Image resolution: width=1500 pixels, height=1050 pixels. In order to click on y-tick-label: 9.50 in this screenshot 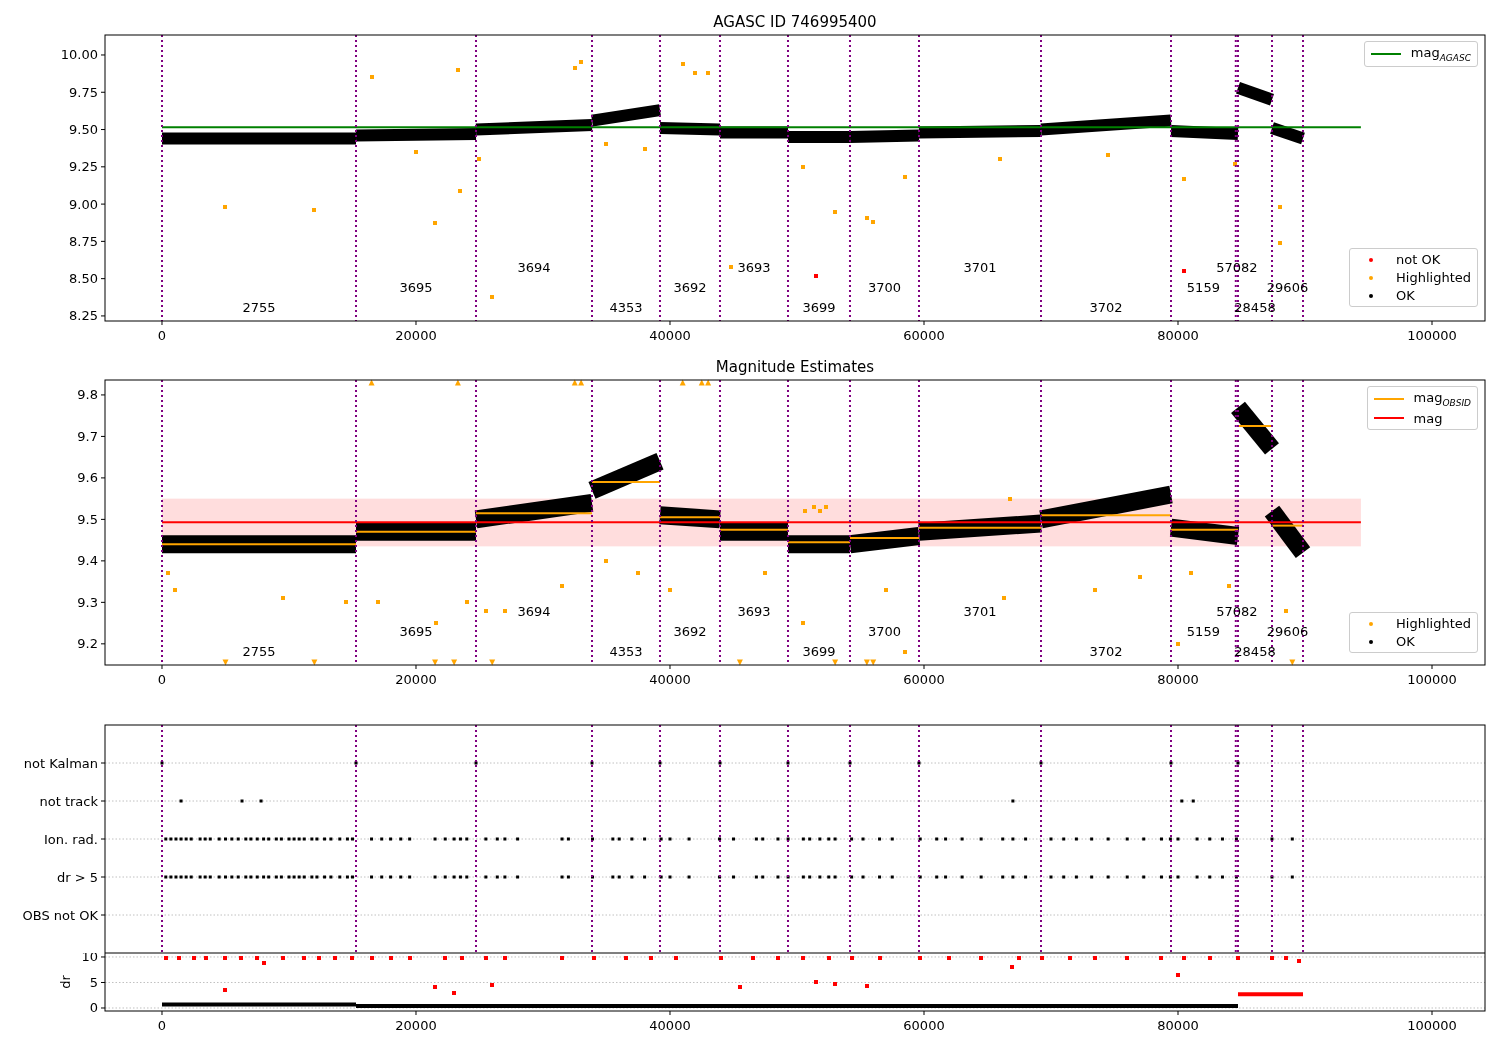, I will do `click(83, 130)`.